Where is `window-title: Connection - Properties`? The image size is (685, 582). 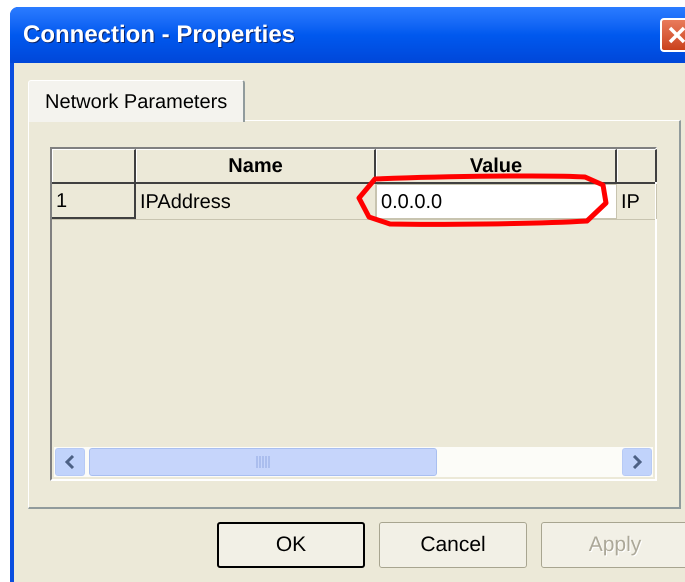
window-title: Connection - Properties is located at coordinates (159, 35).